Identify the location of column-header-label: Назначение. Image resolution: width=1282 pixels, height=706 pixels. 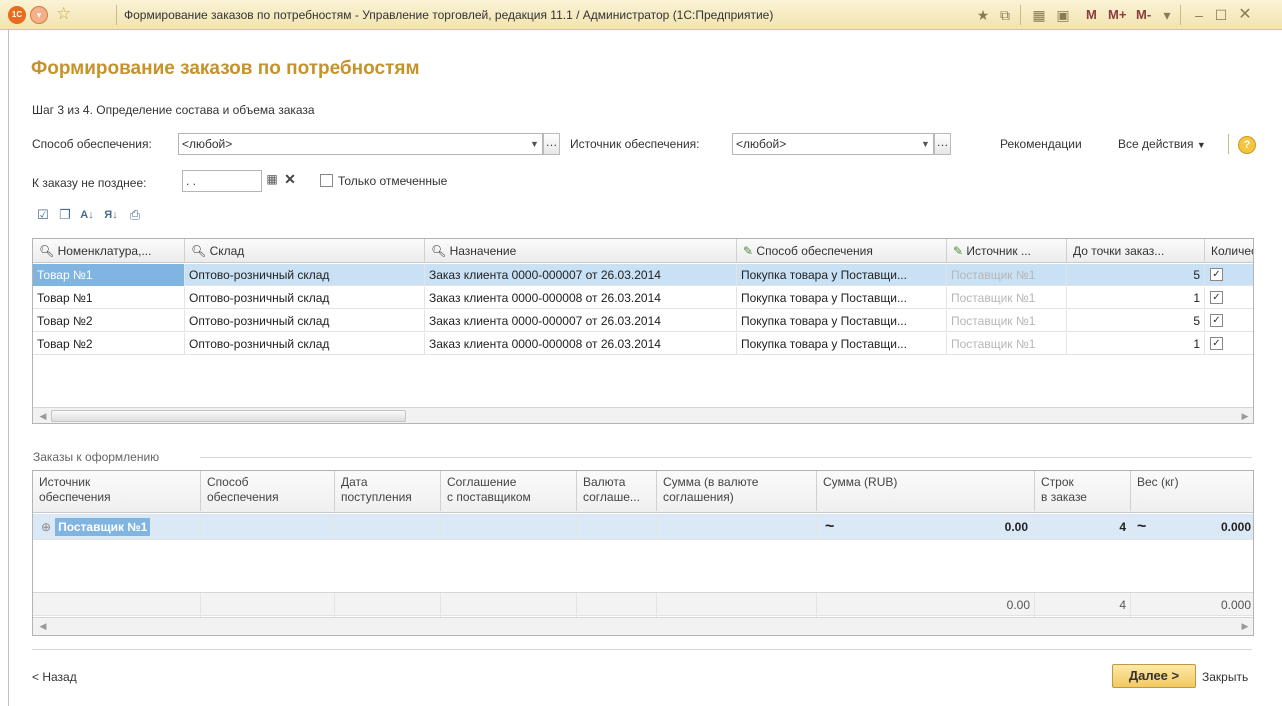
(483, 251).